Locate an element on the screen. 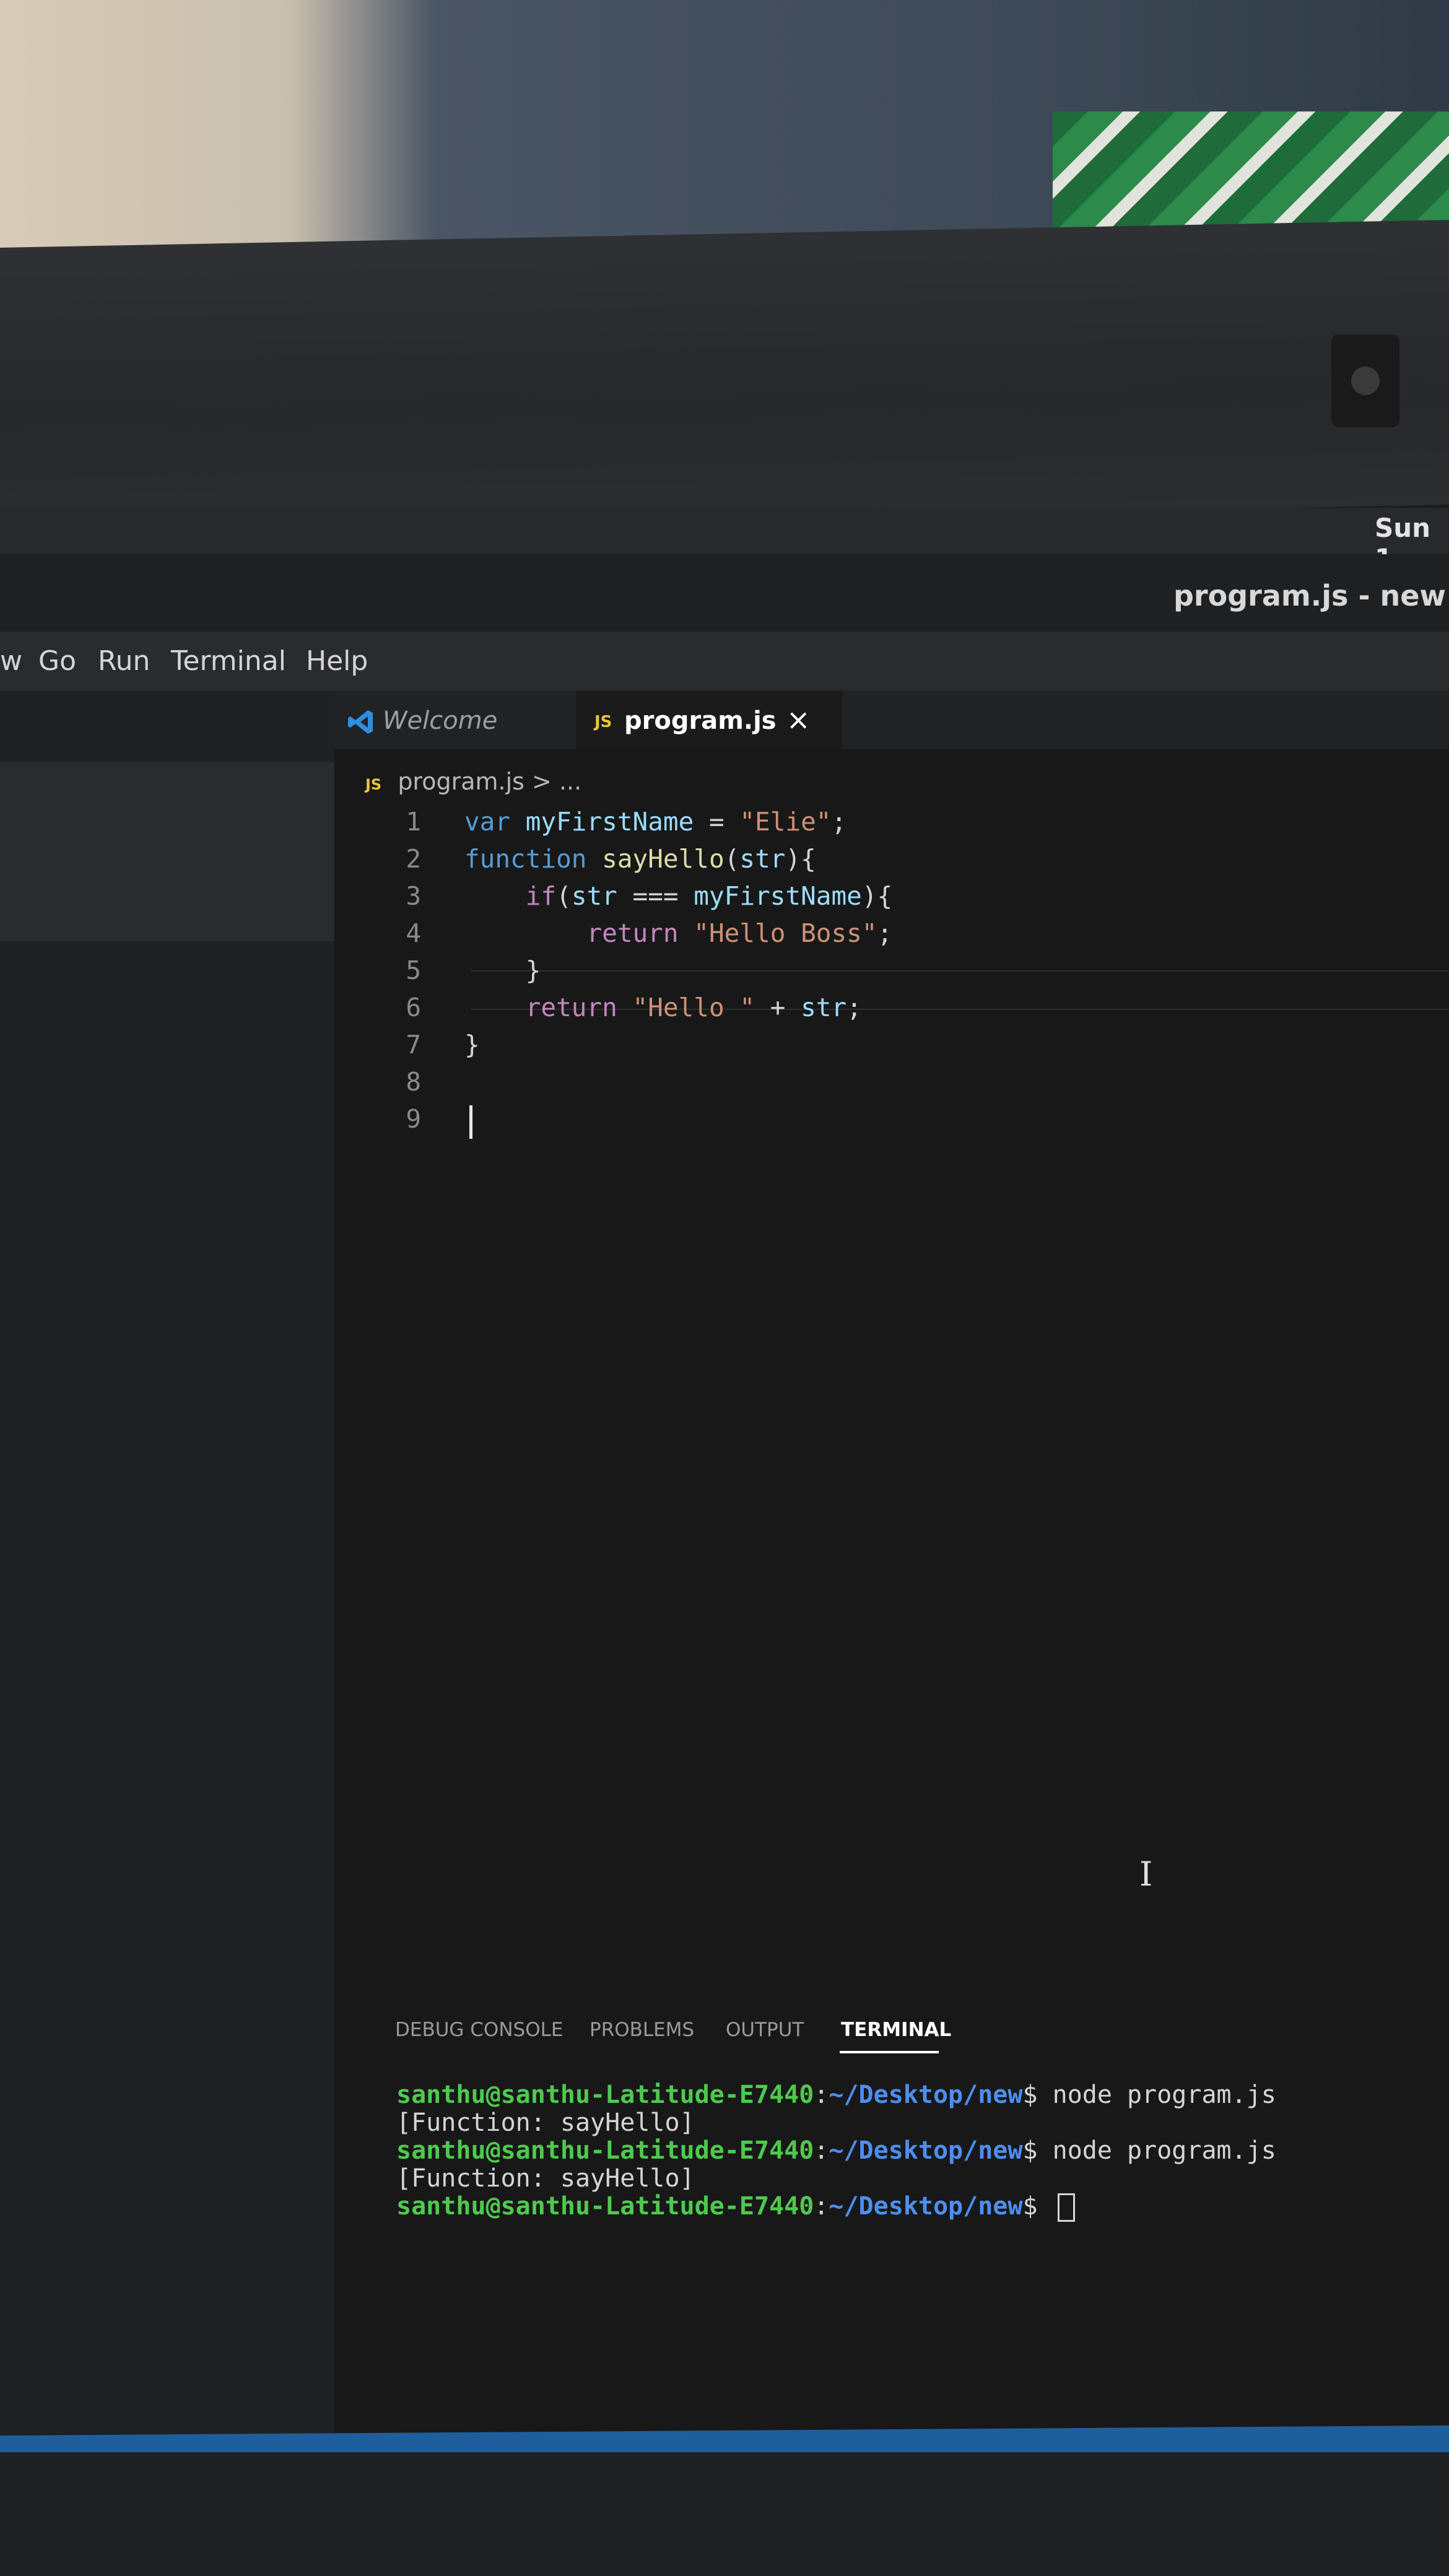 This screenshot has height=2576, width=1449. code-text: var myFirstName = "Elie"; is located at coordinates (655, 822).